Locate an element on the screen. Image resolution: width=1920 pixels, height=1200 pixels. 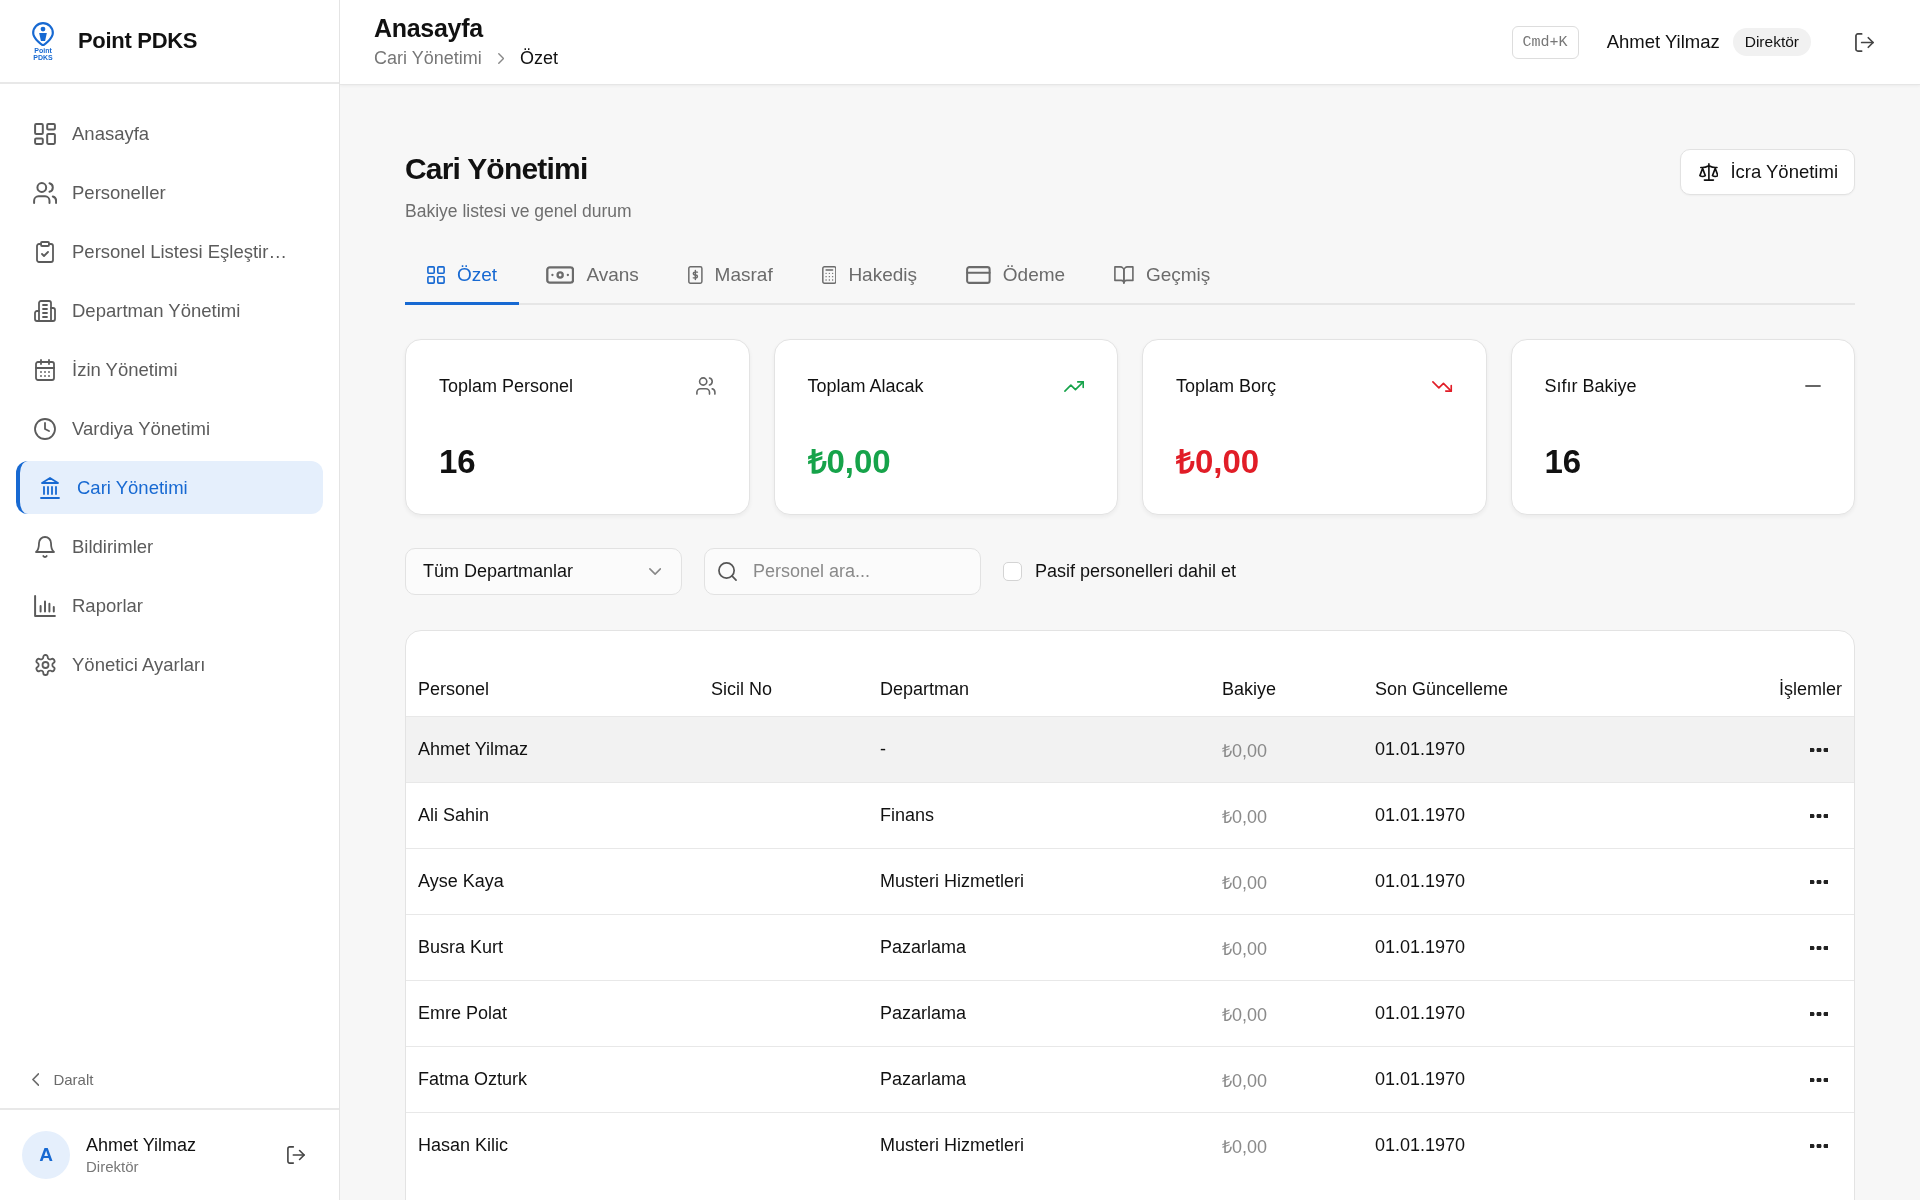
table-cell-text: Fatma Ozturk is located at coordinates (473, 1079).